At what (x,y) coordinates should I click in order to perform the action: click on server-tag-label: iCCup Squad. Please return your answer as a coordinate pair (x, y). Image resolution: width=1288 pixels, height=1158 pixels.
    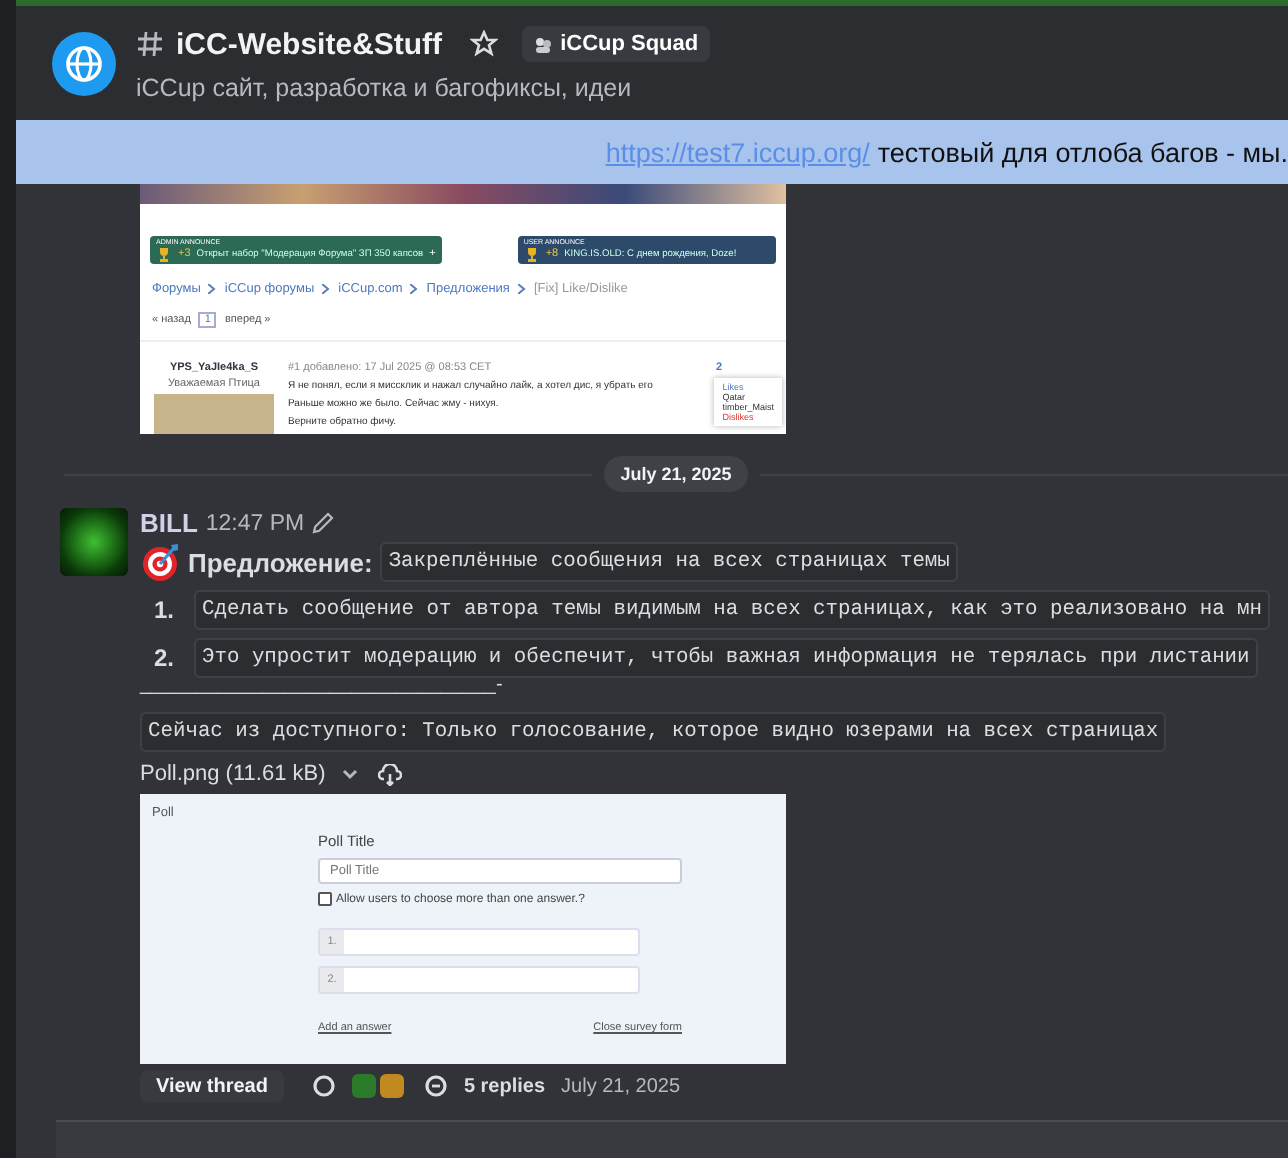
    Looking at the image, I should click on (629, 44).